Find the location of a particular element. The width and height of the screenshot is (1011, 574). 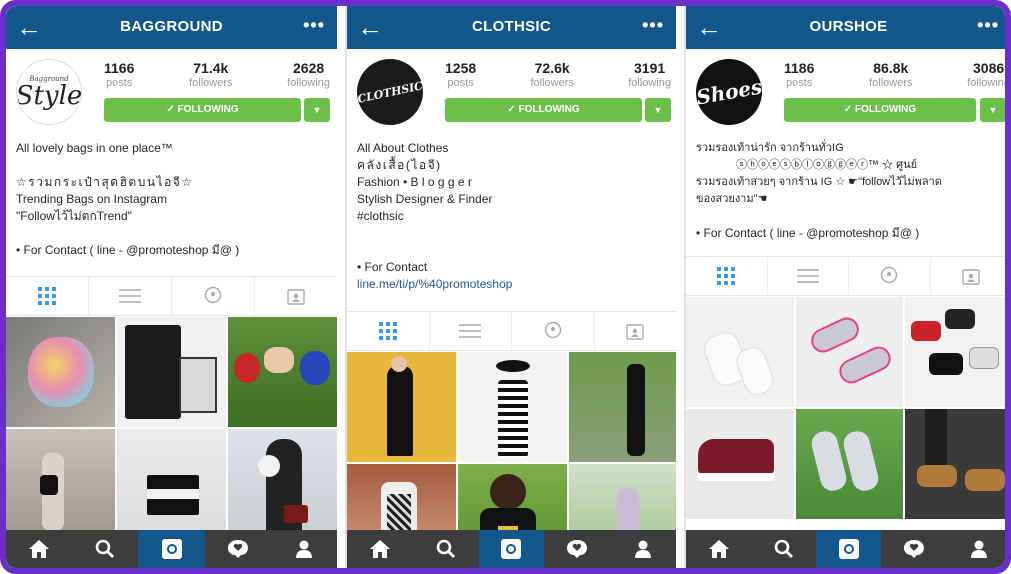

following-count: 2628 is located at coordinates (309, 68).